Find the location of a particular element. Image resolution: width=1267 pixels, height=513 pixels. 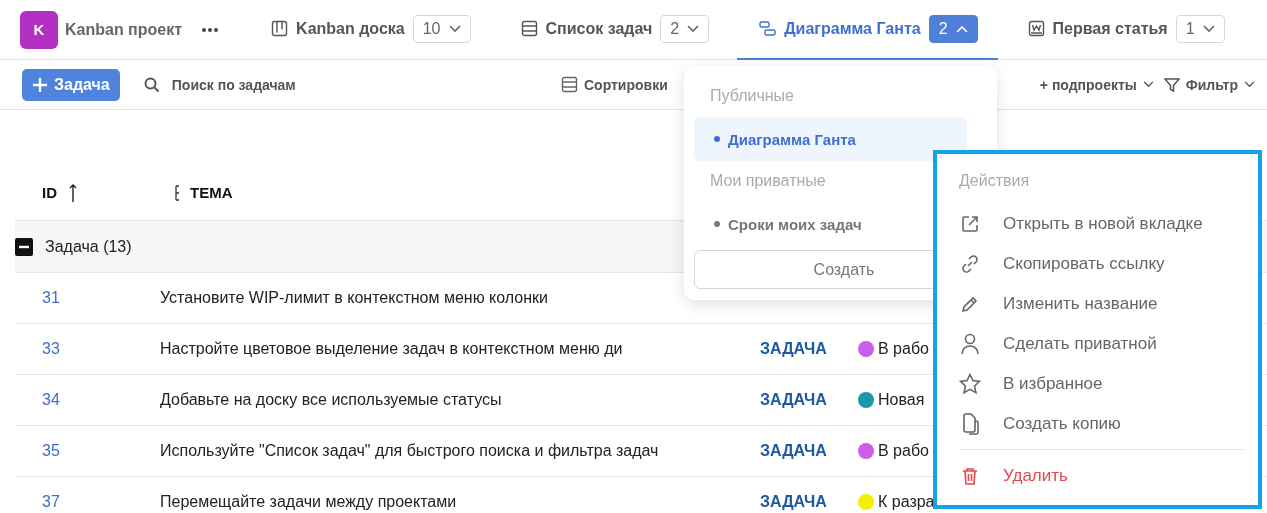

count-dropdown: 10 is located at coordinates (441, 28).